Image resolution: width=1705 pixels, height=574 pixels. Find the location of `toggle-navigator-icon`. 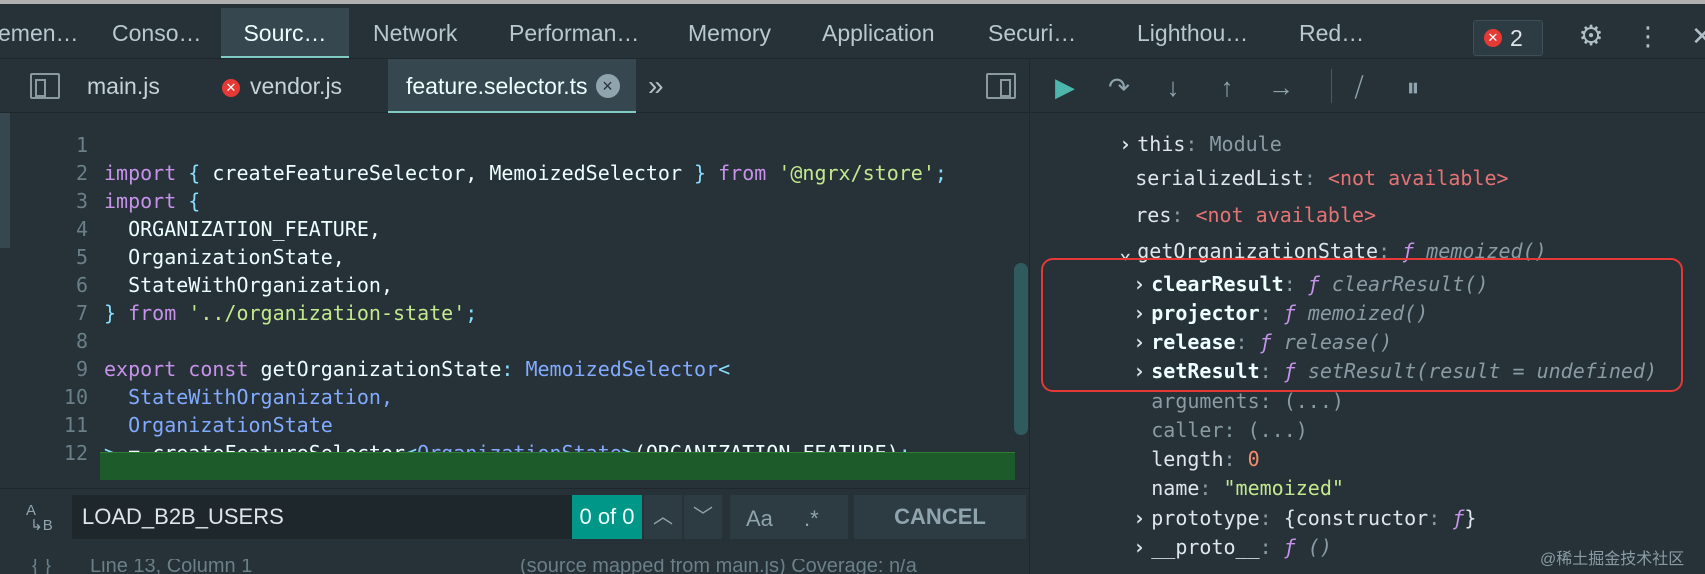

toggle-navigator-icon is located at coordinates (45, 86).